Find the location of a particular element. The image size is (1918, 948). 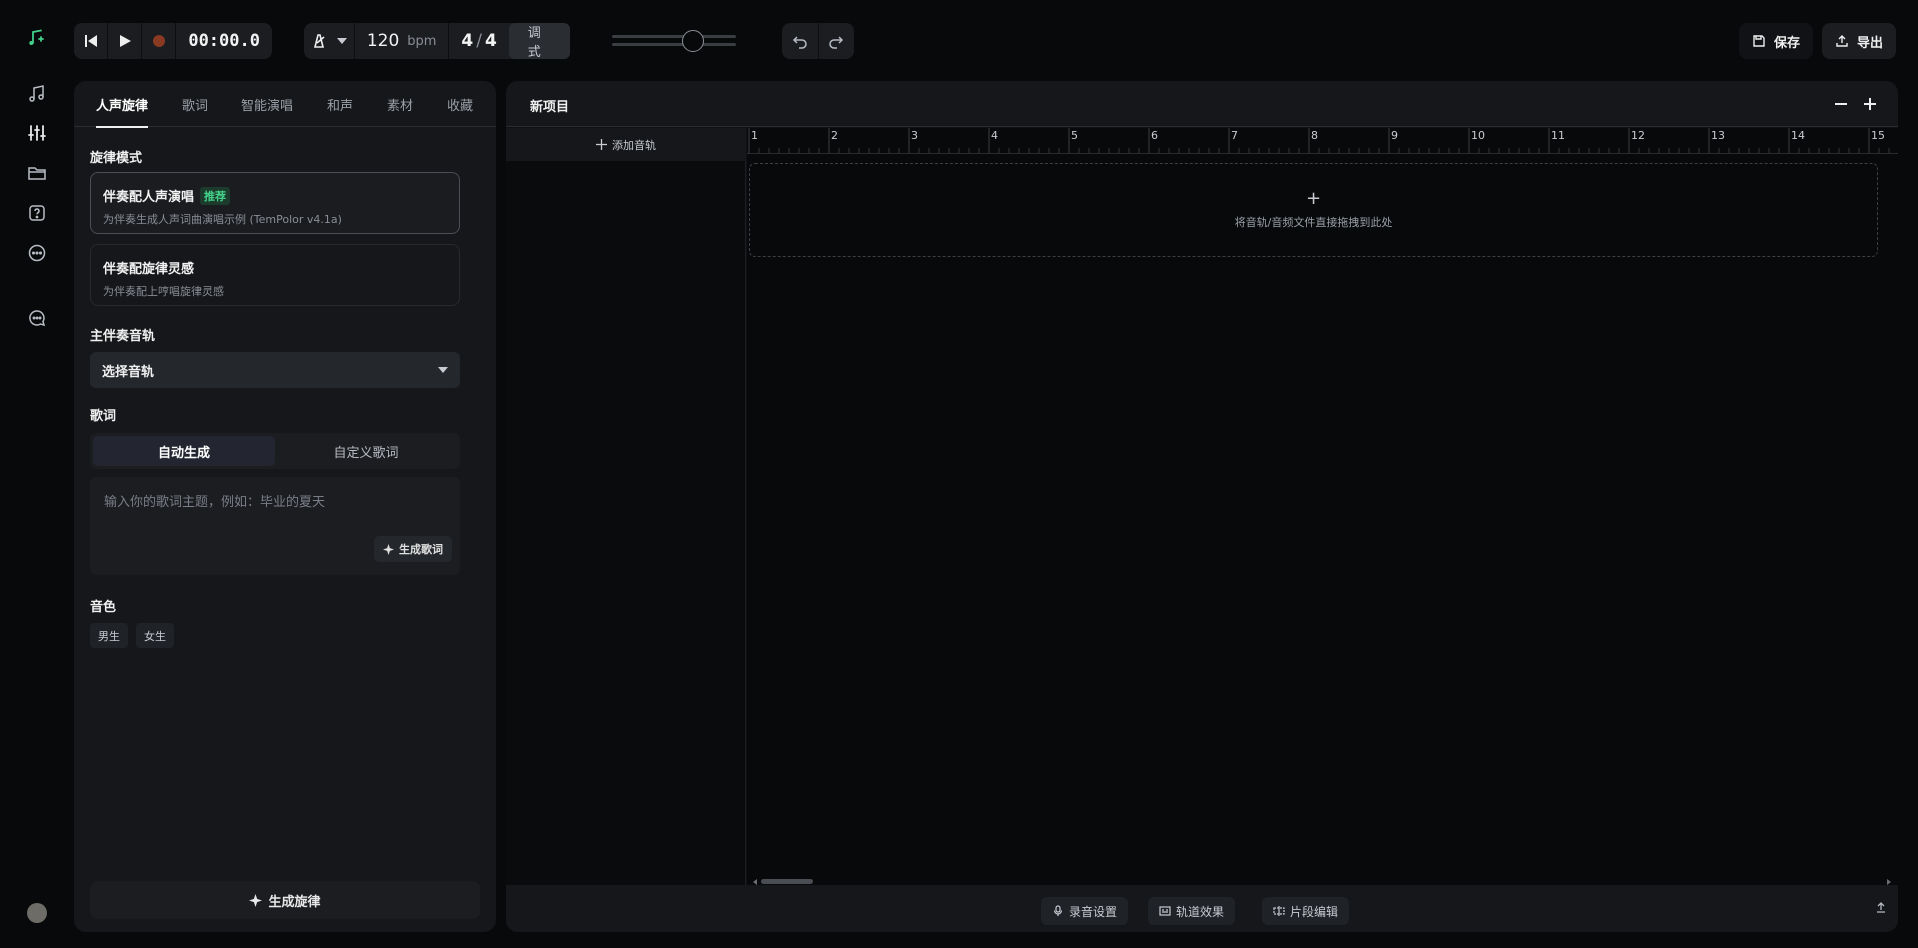

mode-card-inspiration: 伴奏配旋律灵感 为伴奏配上哼唱旋律灵感 is located at coordinates (275, 275).